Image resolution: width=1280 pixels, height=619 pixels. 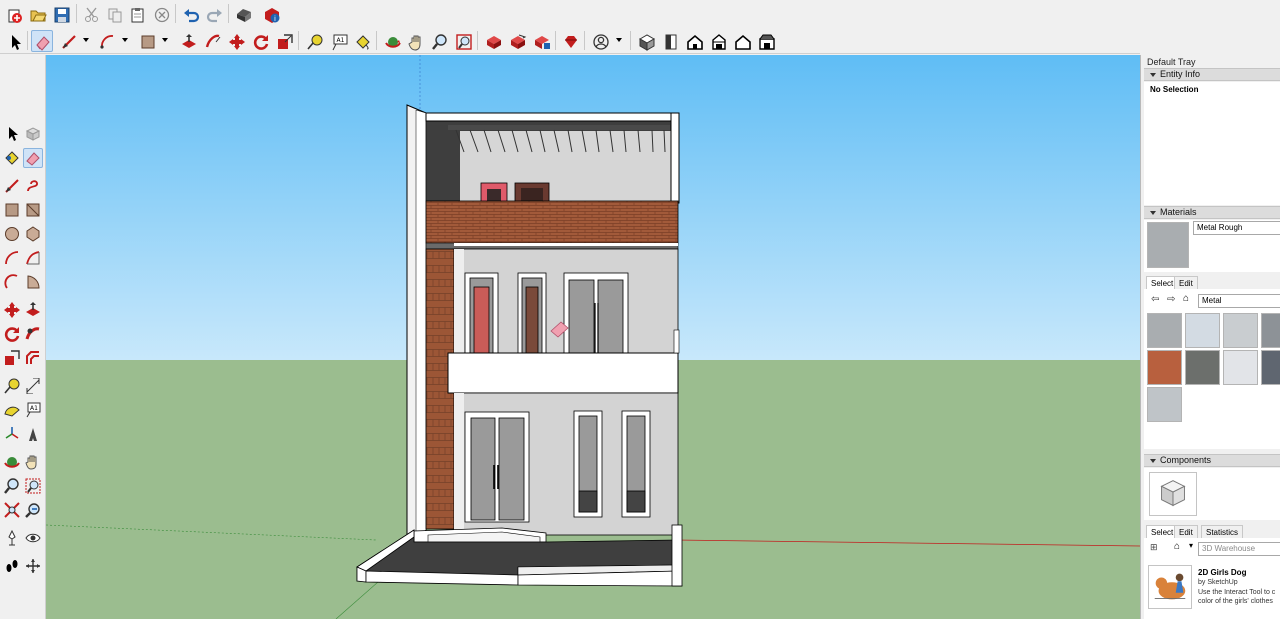 I want to click on orbit-icon, so click(x=392, y=41).